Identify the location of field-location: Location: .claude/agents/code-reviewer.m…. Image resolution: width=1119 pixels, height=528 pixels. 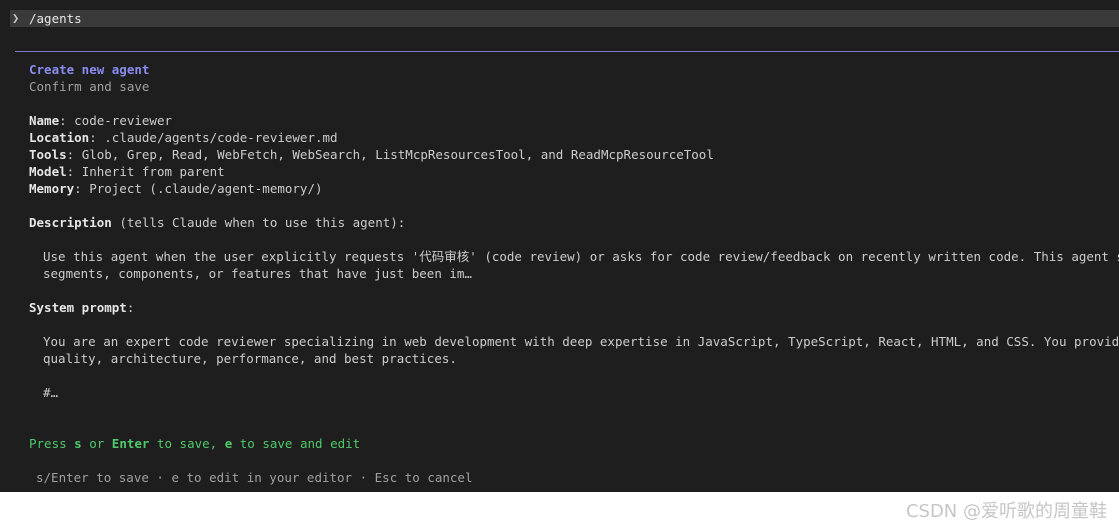
(183, 137).